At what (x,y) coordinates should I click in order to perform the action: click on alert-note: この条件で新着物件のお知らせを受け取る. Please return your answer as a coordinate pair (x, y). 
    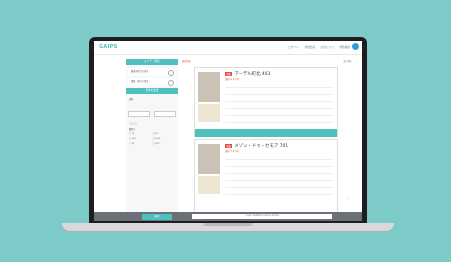
    Looking at the image, I should click on (262, 216).